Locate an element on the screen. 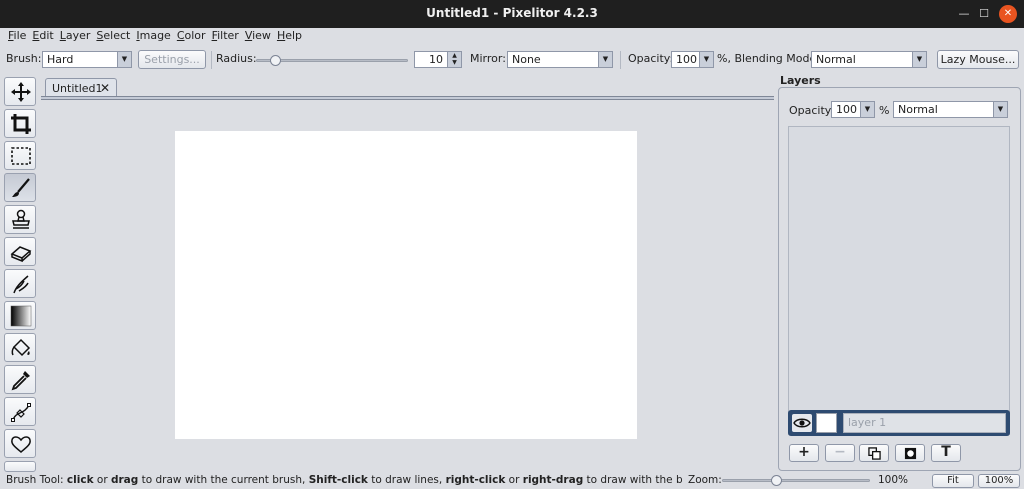 This screenshot has height=489, width=1024. mirror-label: Mirror: is located at coordinates (488, 58).